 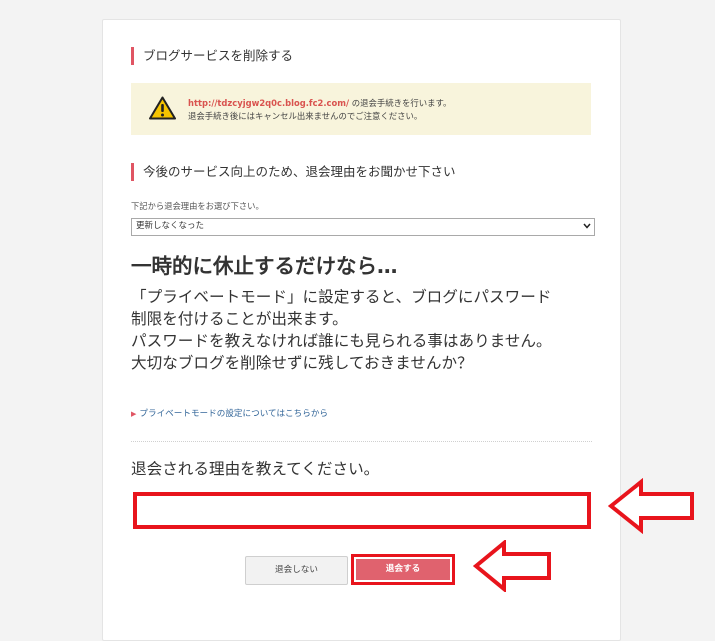 I want to click on suggestion-line: 制限を付けることが出来ます。, so click(x=239, y=319).